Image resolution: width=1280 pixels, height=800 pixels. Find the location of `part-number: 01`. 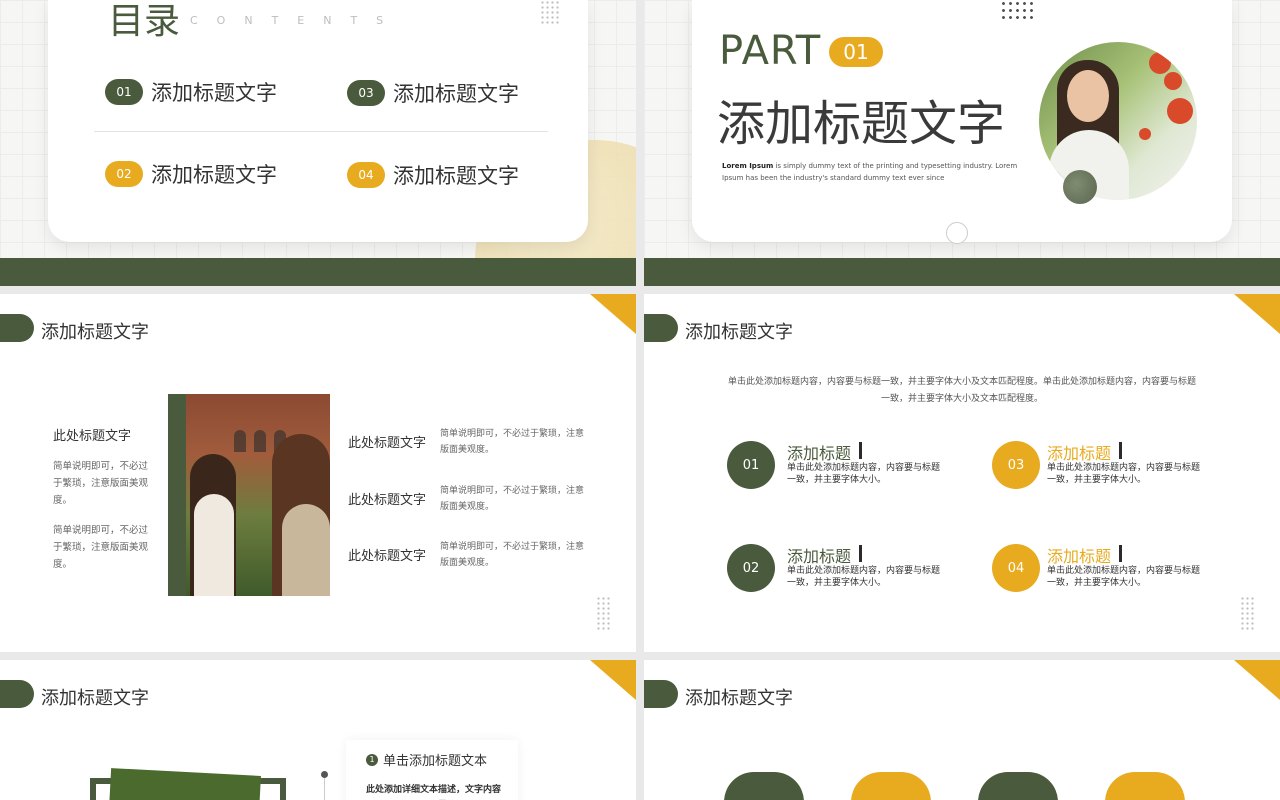

part-number: 01 is located at coordinates (856, 52).